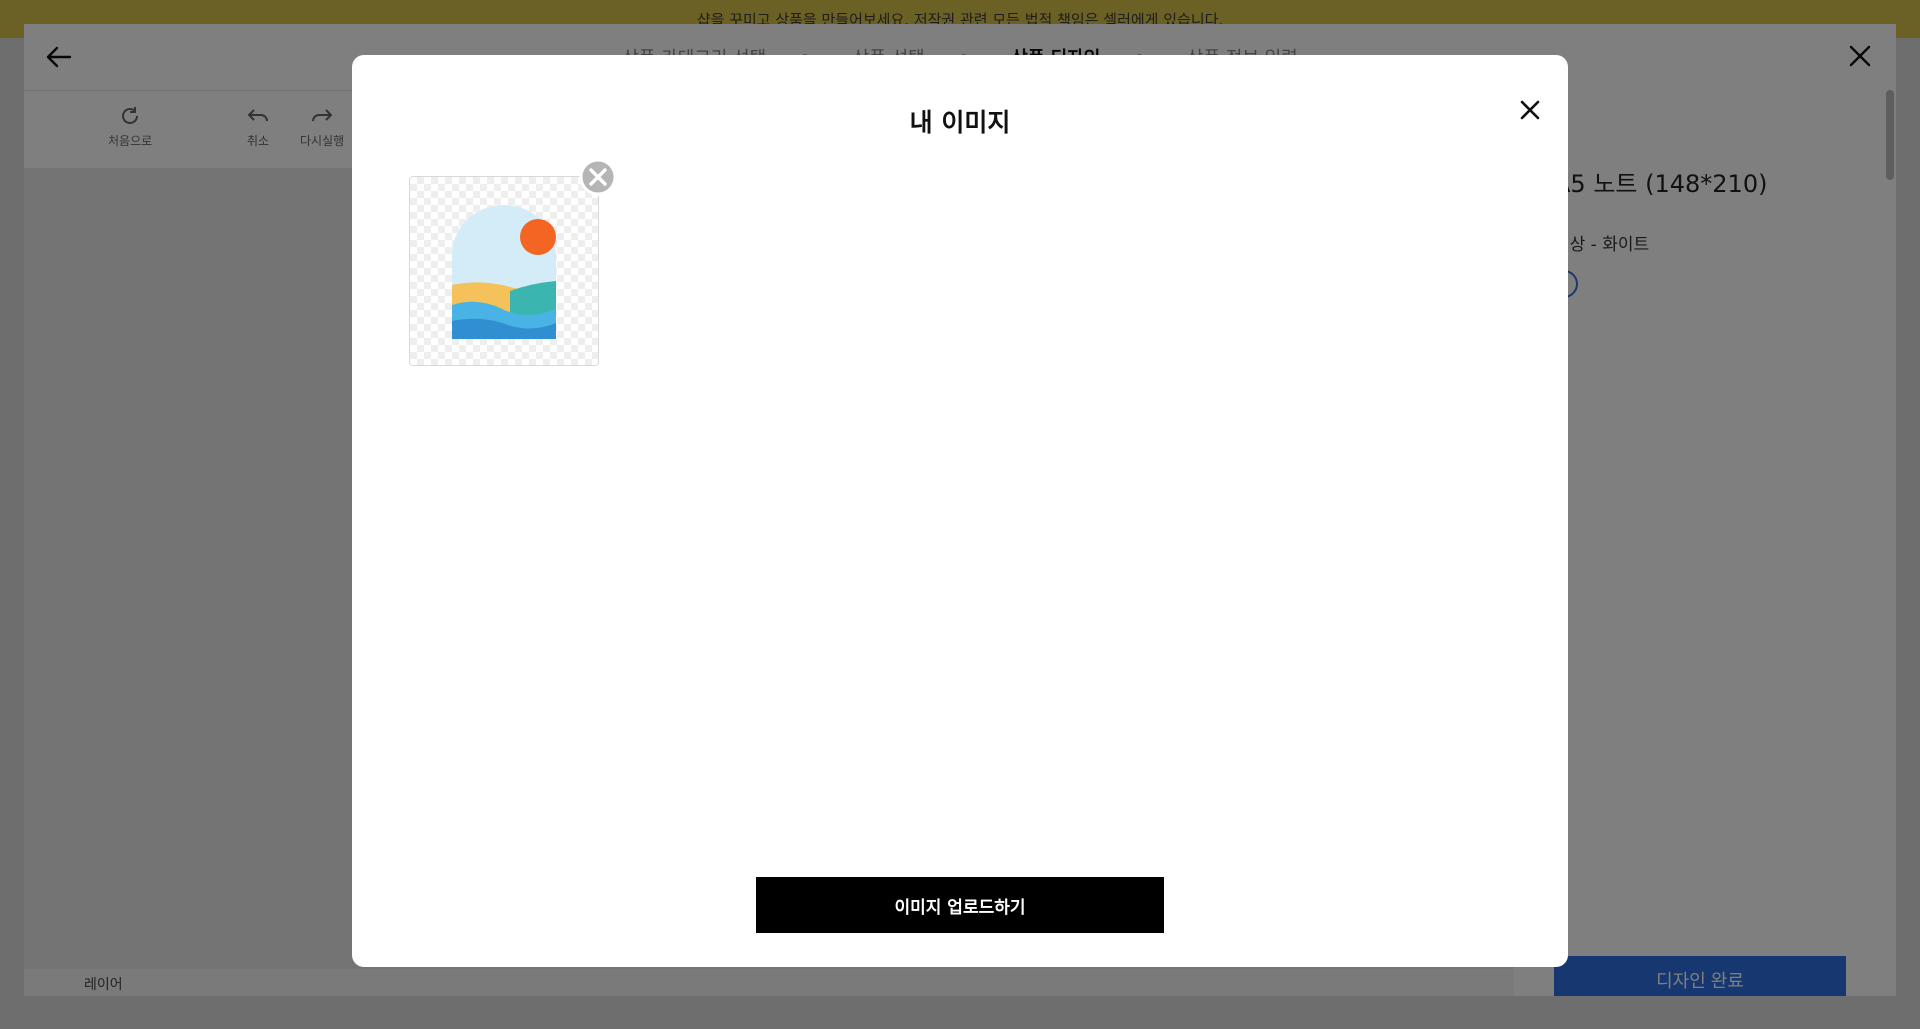  I want to click on close-modal-icon, so click(1530, 110).